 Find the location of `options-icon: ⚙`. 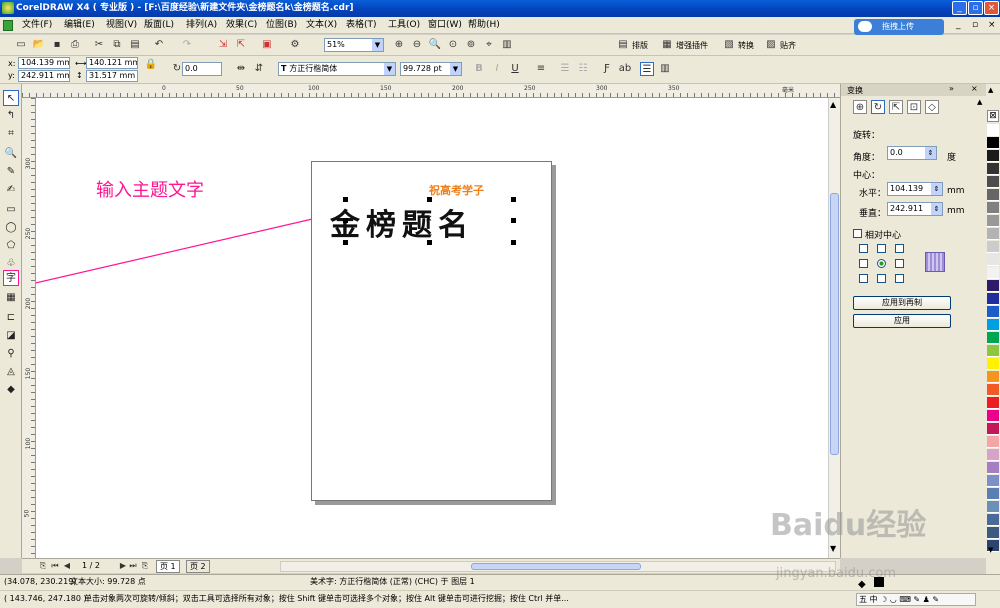

options-icon: ⚙ is located at coordinates (295, 45).